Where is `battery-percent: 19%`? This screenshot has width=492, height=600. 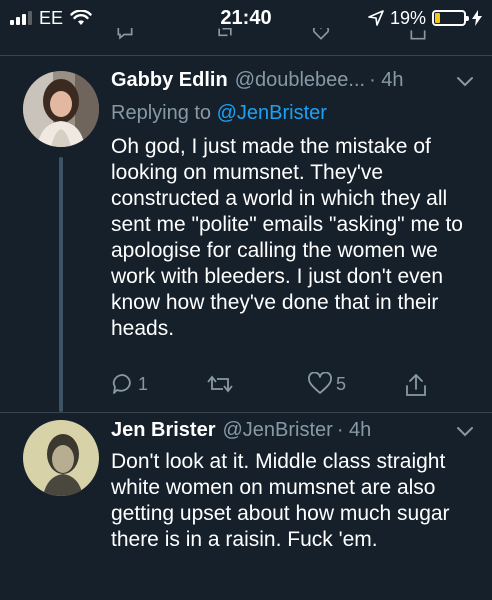 battery-percent: 19% is located at coordinates (407, 17).